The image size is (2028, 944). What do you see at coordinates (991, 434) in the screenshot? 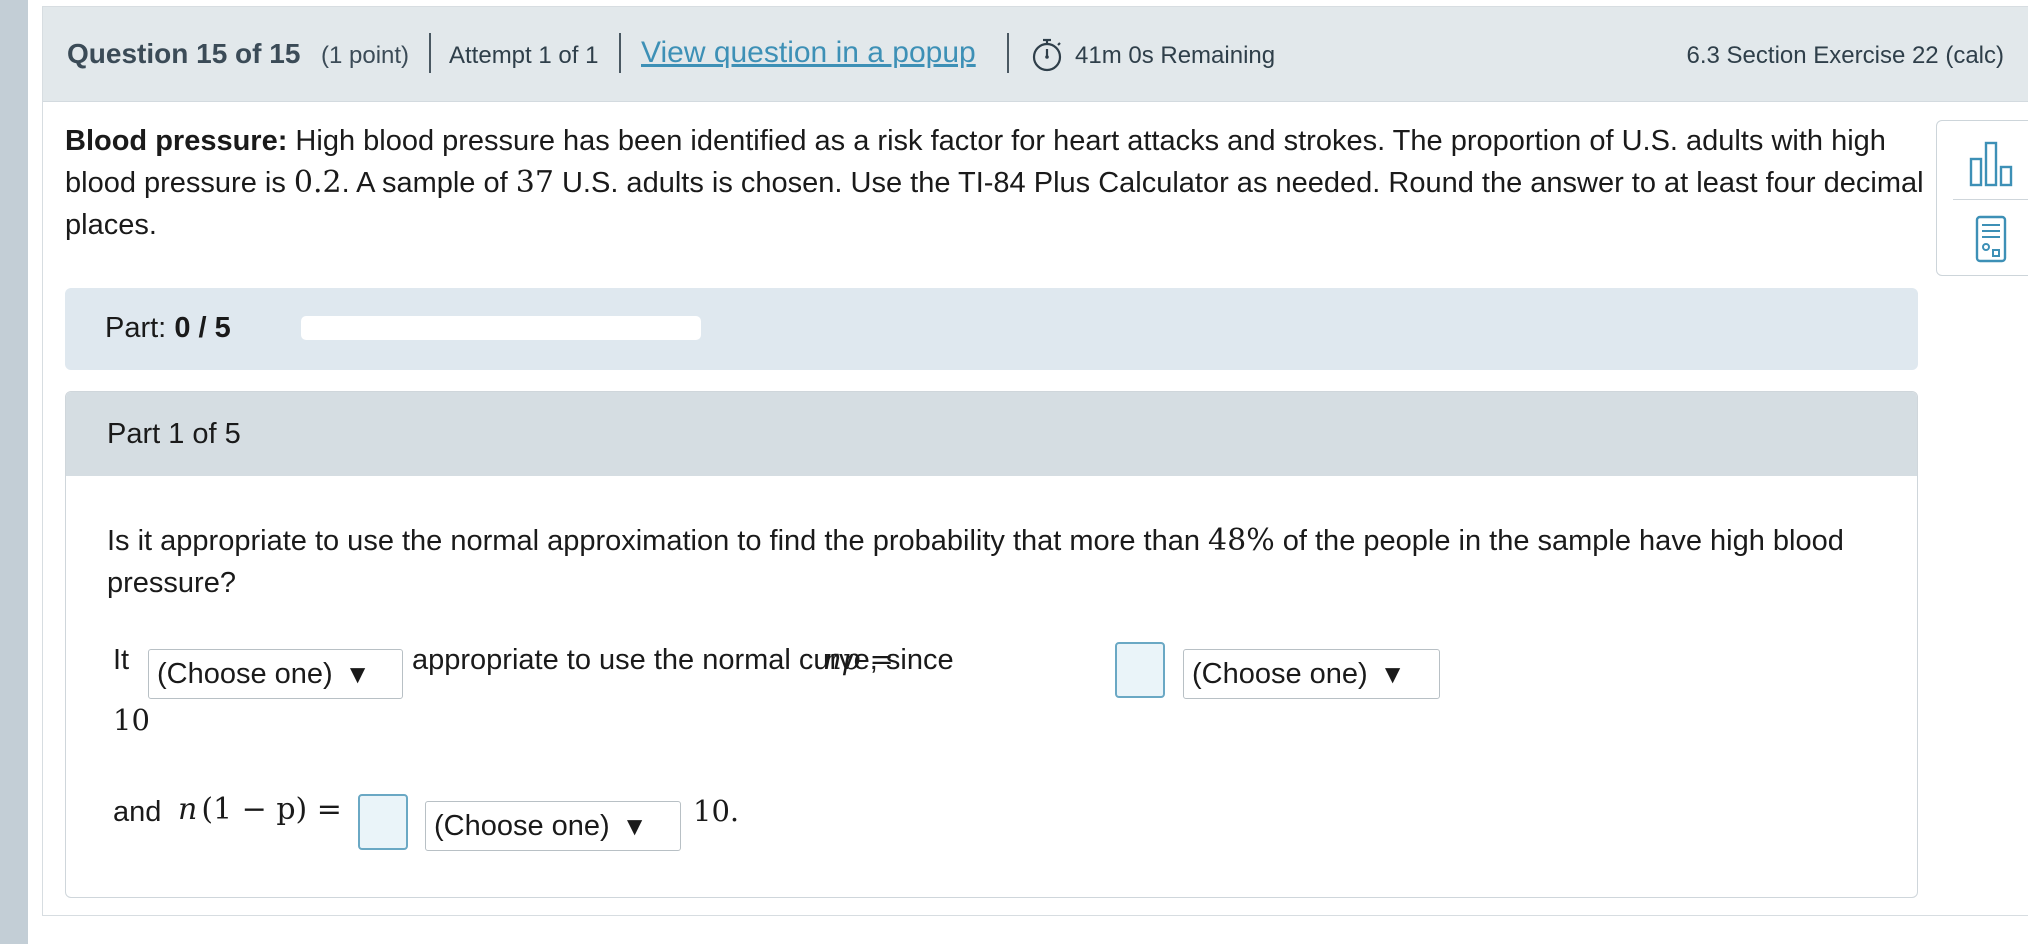
I see `part-header: Part 1 of 5` at bounding box center [991, 434].